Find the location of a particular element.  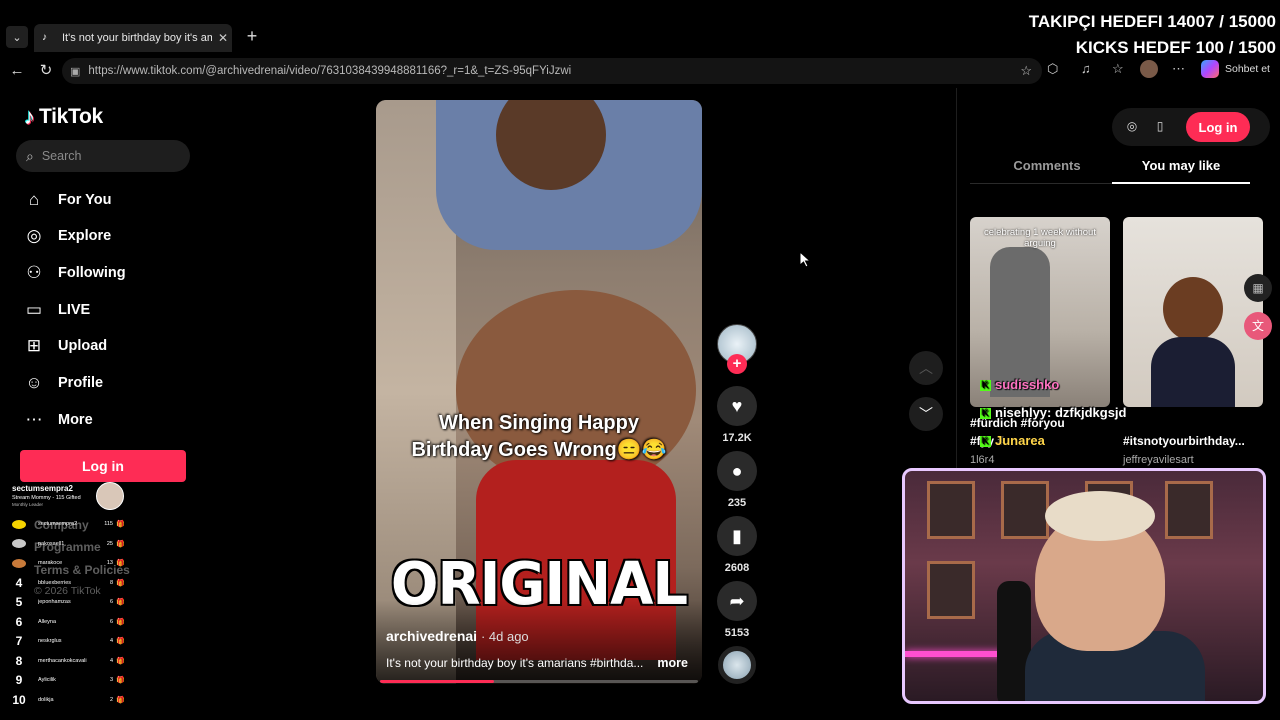

favorite-star-icon: ☆ is located at coordinates (1026, 71).